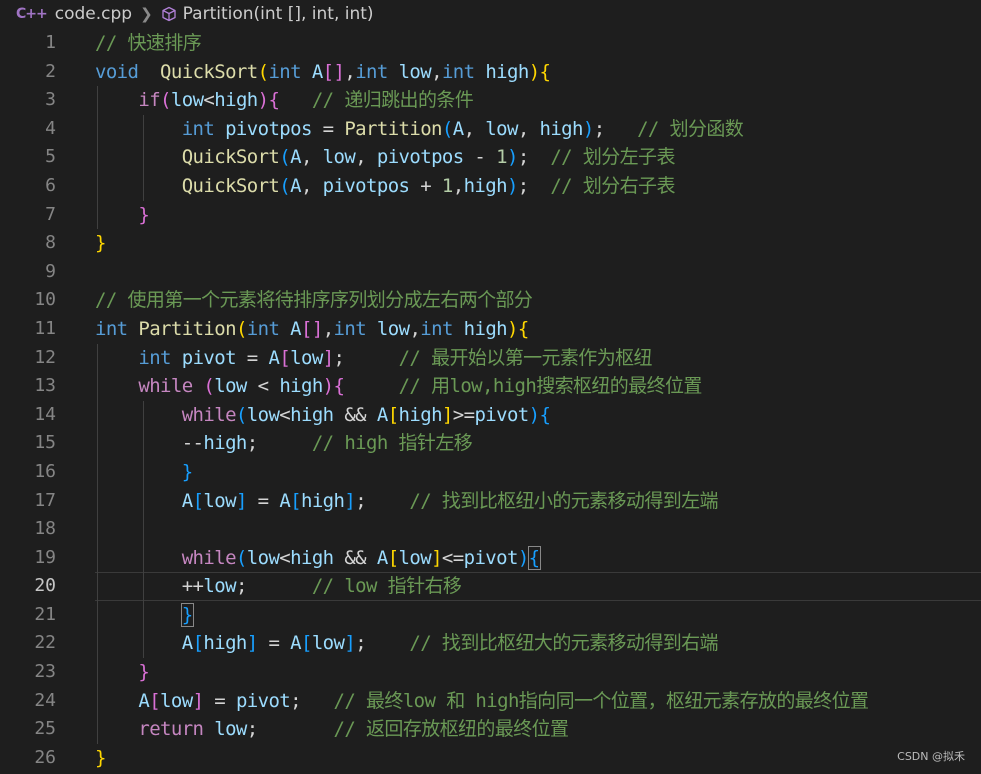 Image resolution: width=981 pixels, height=774 pixels. Describe the element at coordinates (187, 328) in the screenshot. I see `code-token: Partition` at that location.